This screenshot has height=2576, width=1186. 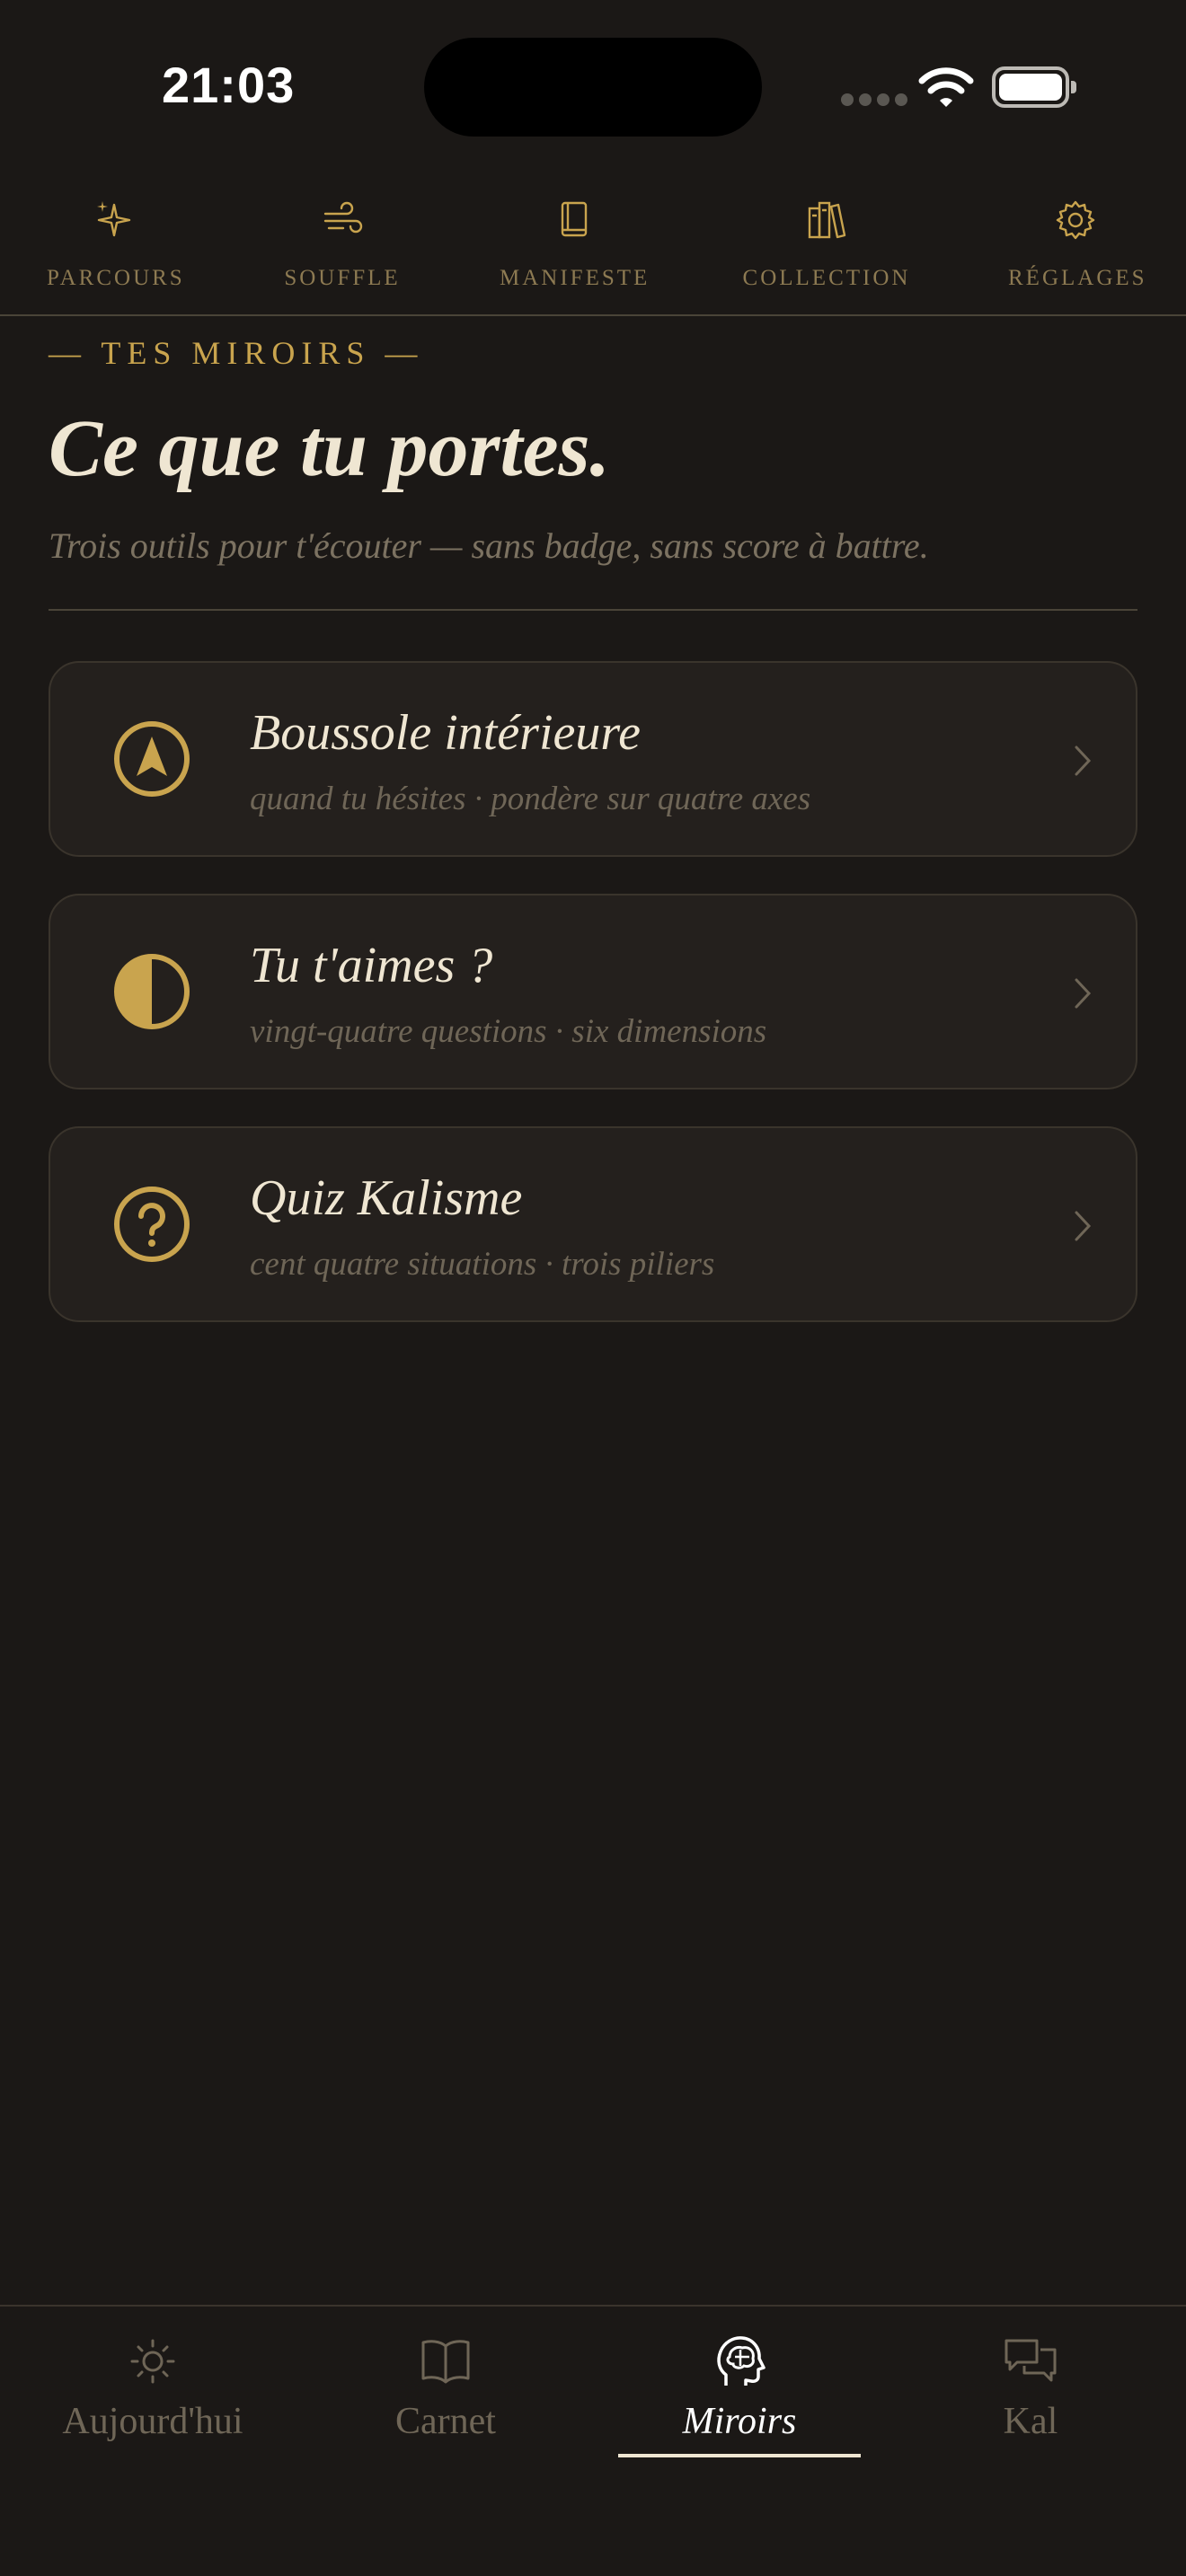 I want to click on topnav-label: RÉGLAGES, so click(x=1077, y=278).